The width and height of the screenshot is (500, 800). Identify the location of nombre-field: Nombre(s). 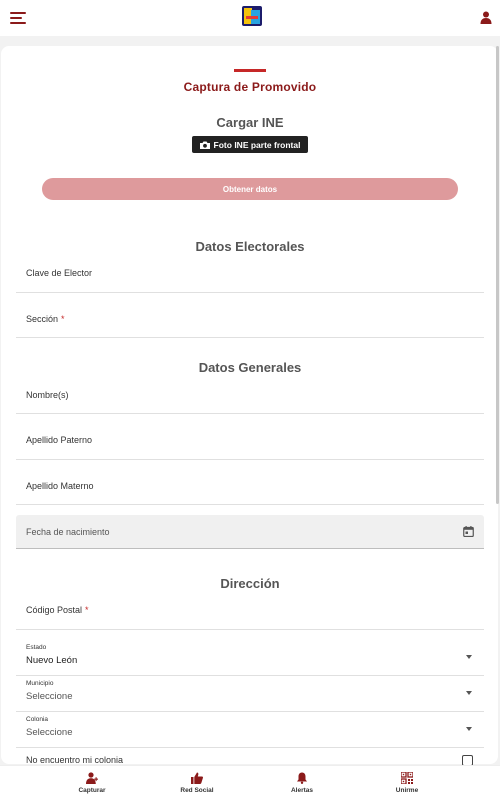
(250, 397).